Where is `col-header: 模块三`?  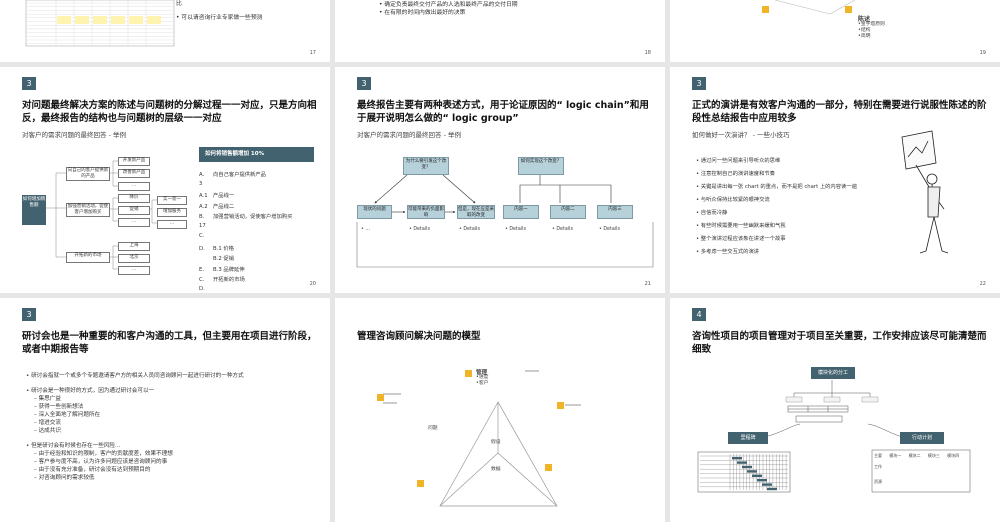
col-header: 模块三 is located at coordinates (933, 455).